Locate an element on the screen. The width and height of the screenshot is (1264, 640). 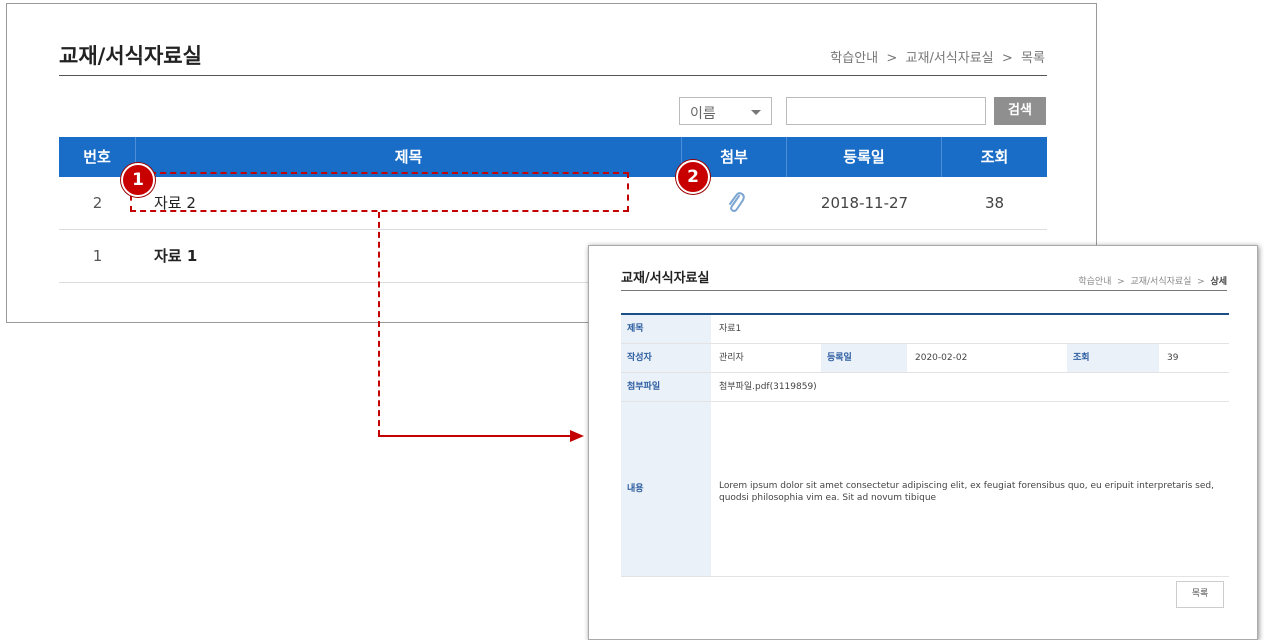
column-header-title: 제목 is located at coordinates (409, 157).